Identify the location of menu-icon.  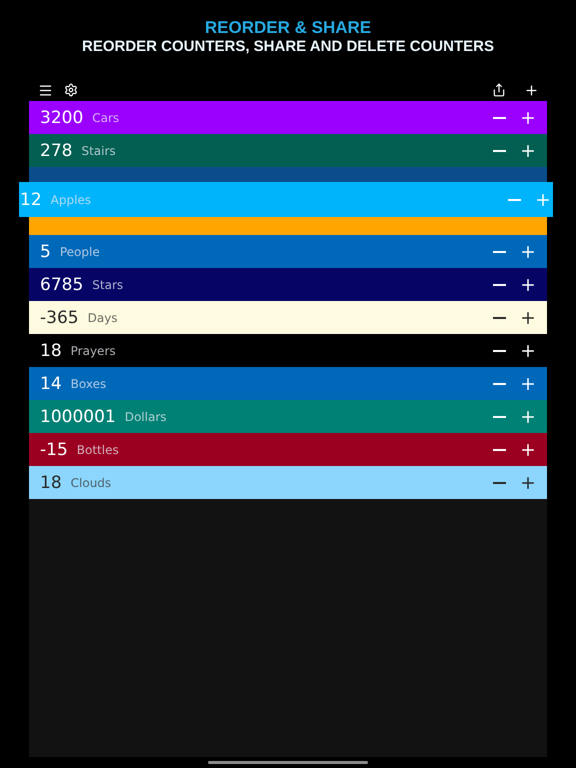
(45, 90).